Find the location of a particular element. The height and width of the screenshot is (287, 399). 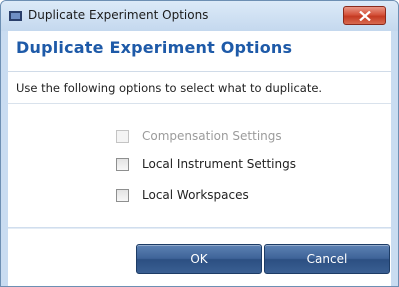

dialog-heading: Duplicate Experiment Options is located at coordinates (154, 47).